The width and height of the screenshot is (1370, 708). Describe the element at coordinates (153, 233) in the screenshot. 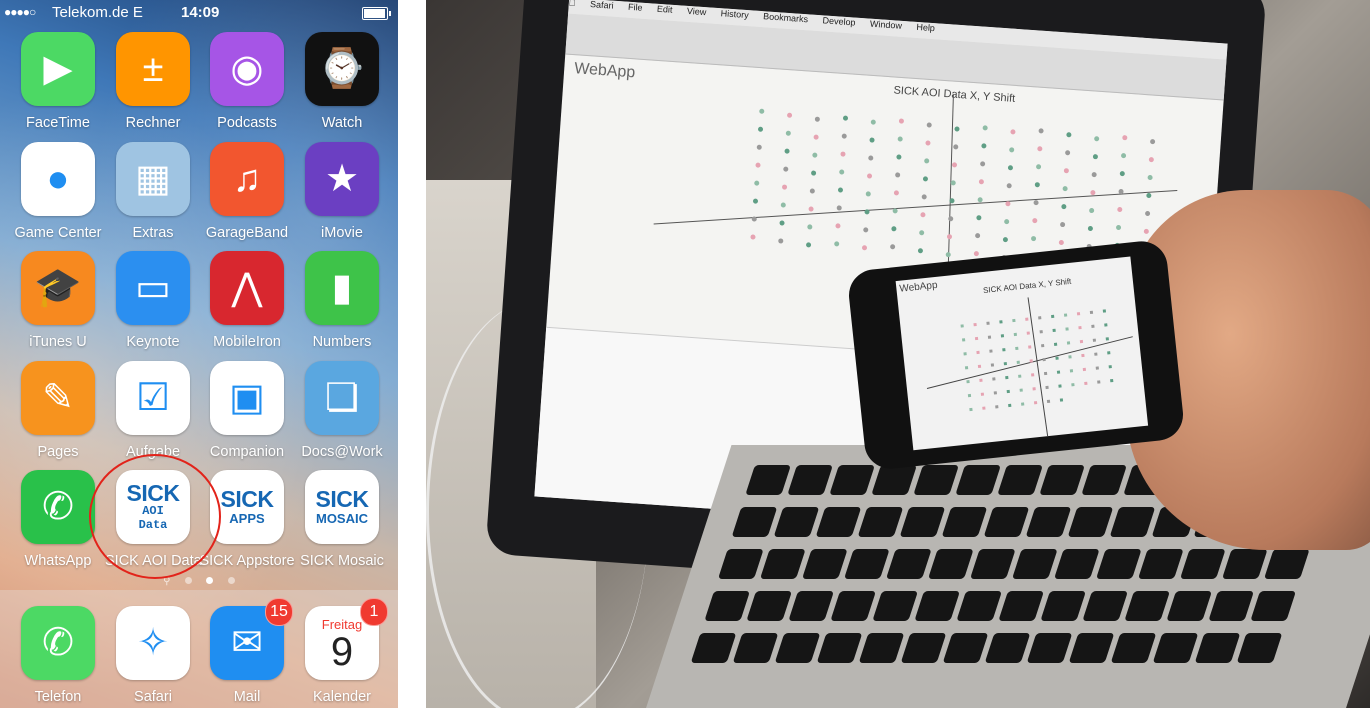

I see `app-label: Extras` at that location.